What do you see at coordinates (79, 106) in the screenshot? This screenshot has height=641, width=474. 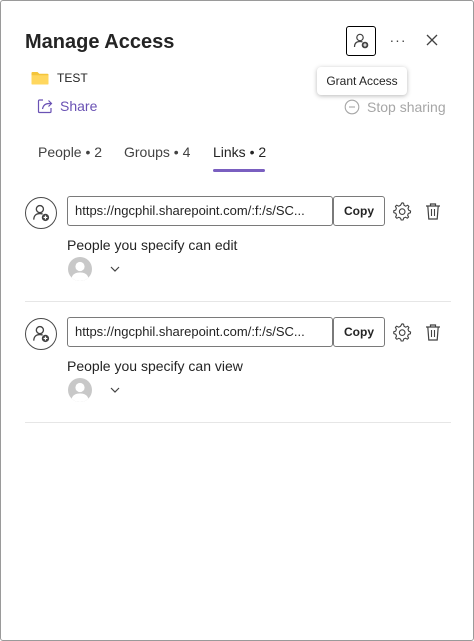 I see `share-label: Share` at bounding box center [79, 106].